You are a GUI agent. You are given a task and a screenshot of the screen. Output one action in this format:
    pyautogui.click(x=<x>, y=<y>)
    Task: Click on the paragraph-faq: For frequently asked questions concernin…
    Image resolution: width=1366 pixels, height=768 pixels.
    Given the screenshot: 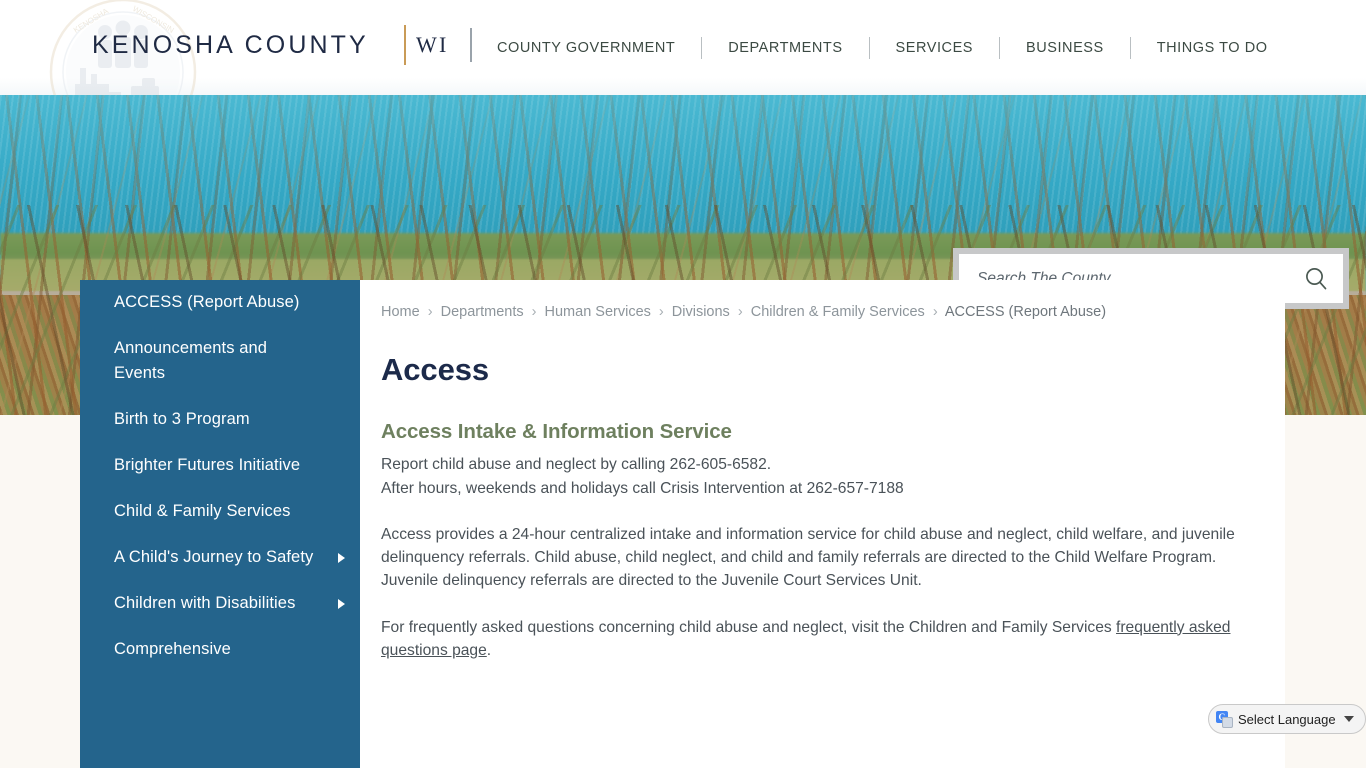 What is the action you would take?
    pyautogui.click(x=813, y=639)
    